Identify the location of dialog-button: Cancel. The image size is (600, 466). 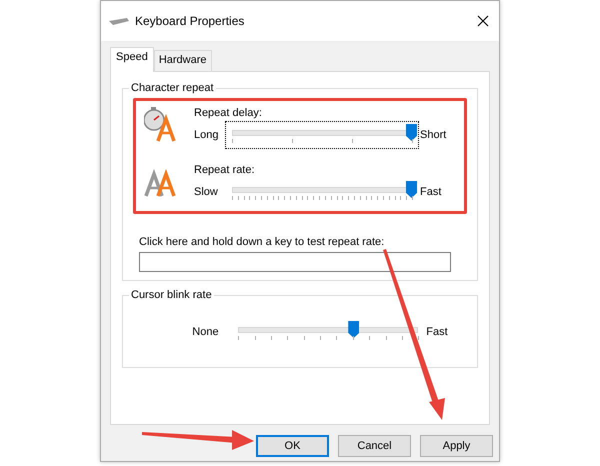
(374, 446).